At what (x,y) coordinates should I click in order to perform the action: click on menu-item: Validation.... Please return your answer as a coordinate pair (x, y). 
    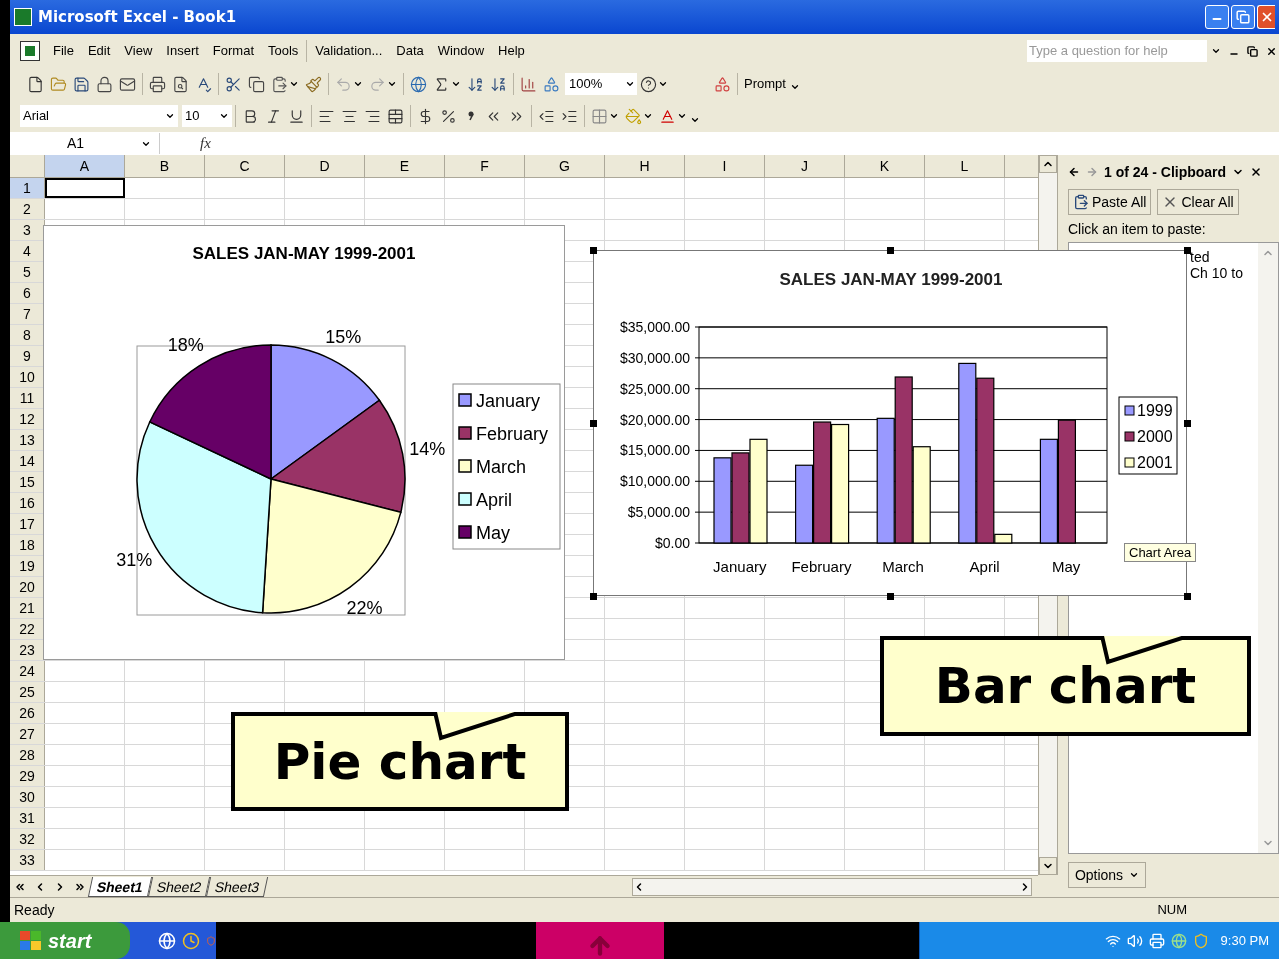
    Looking at the image, I should click on (349, 51).